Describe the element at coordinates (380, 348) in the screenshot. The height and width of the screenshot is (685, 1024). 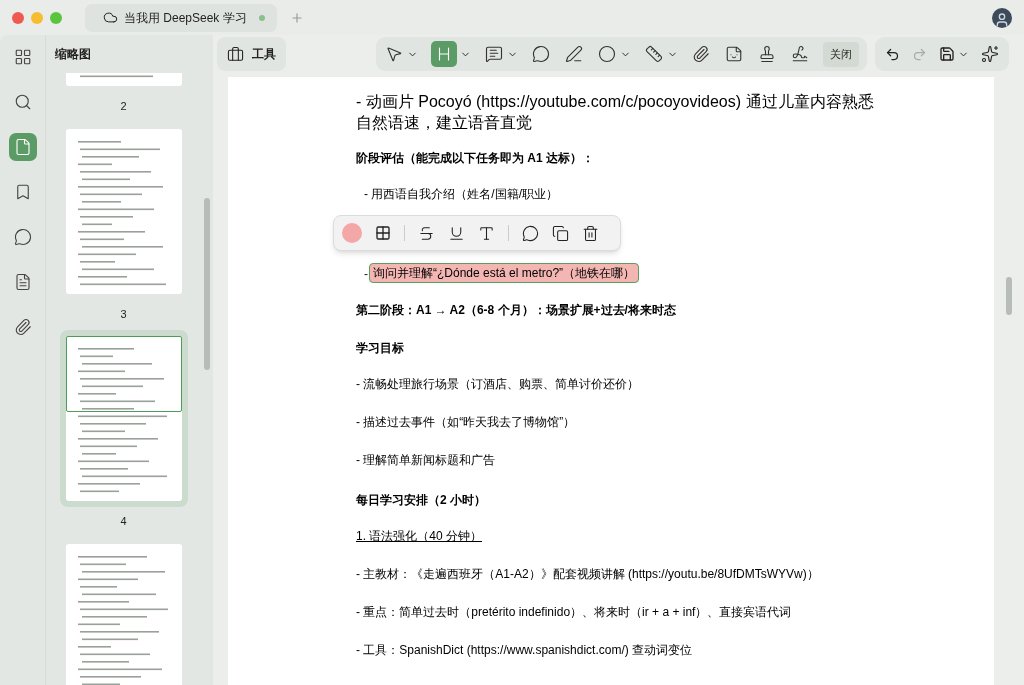
I see `section-heading: 学习目标` at that location.